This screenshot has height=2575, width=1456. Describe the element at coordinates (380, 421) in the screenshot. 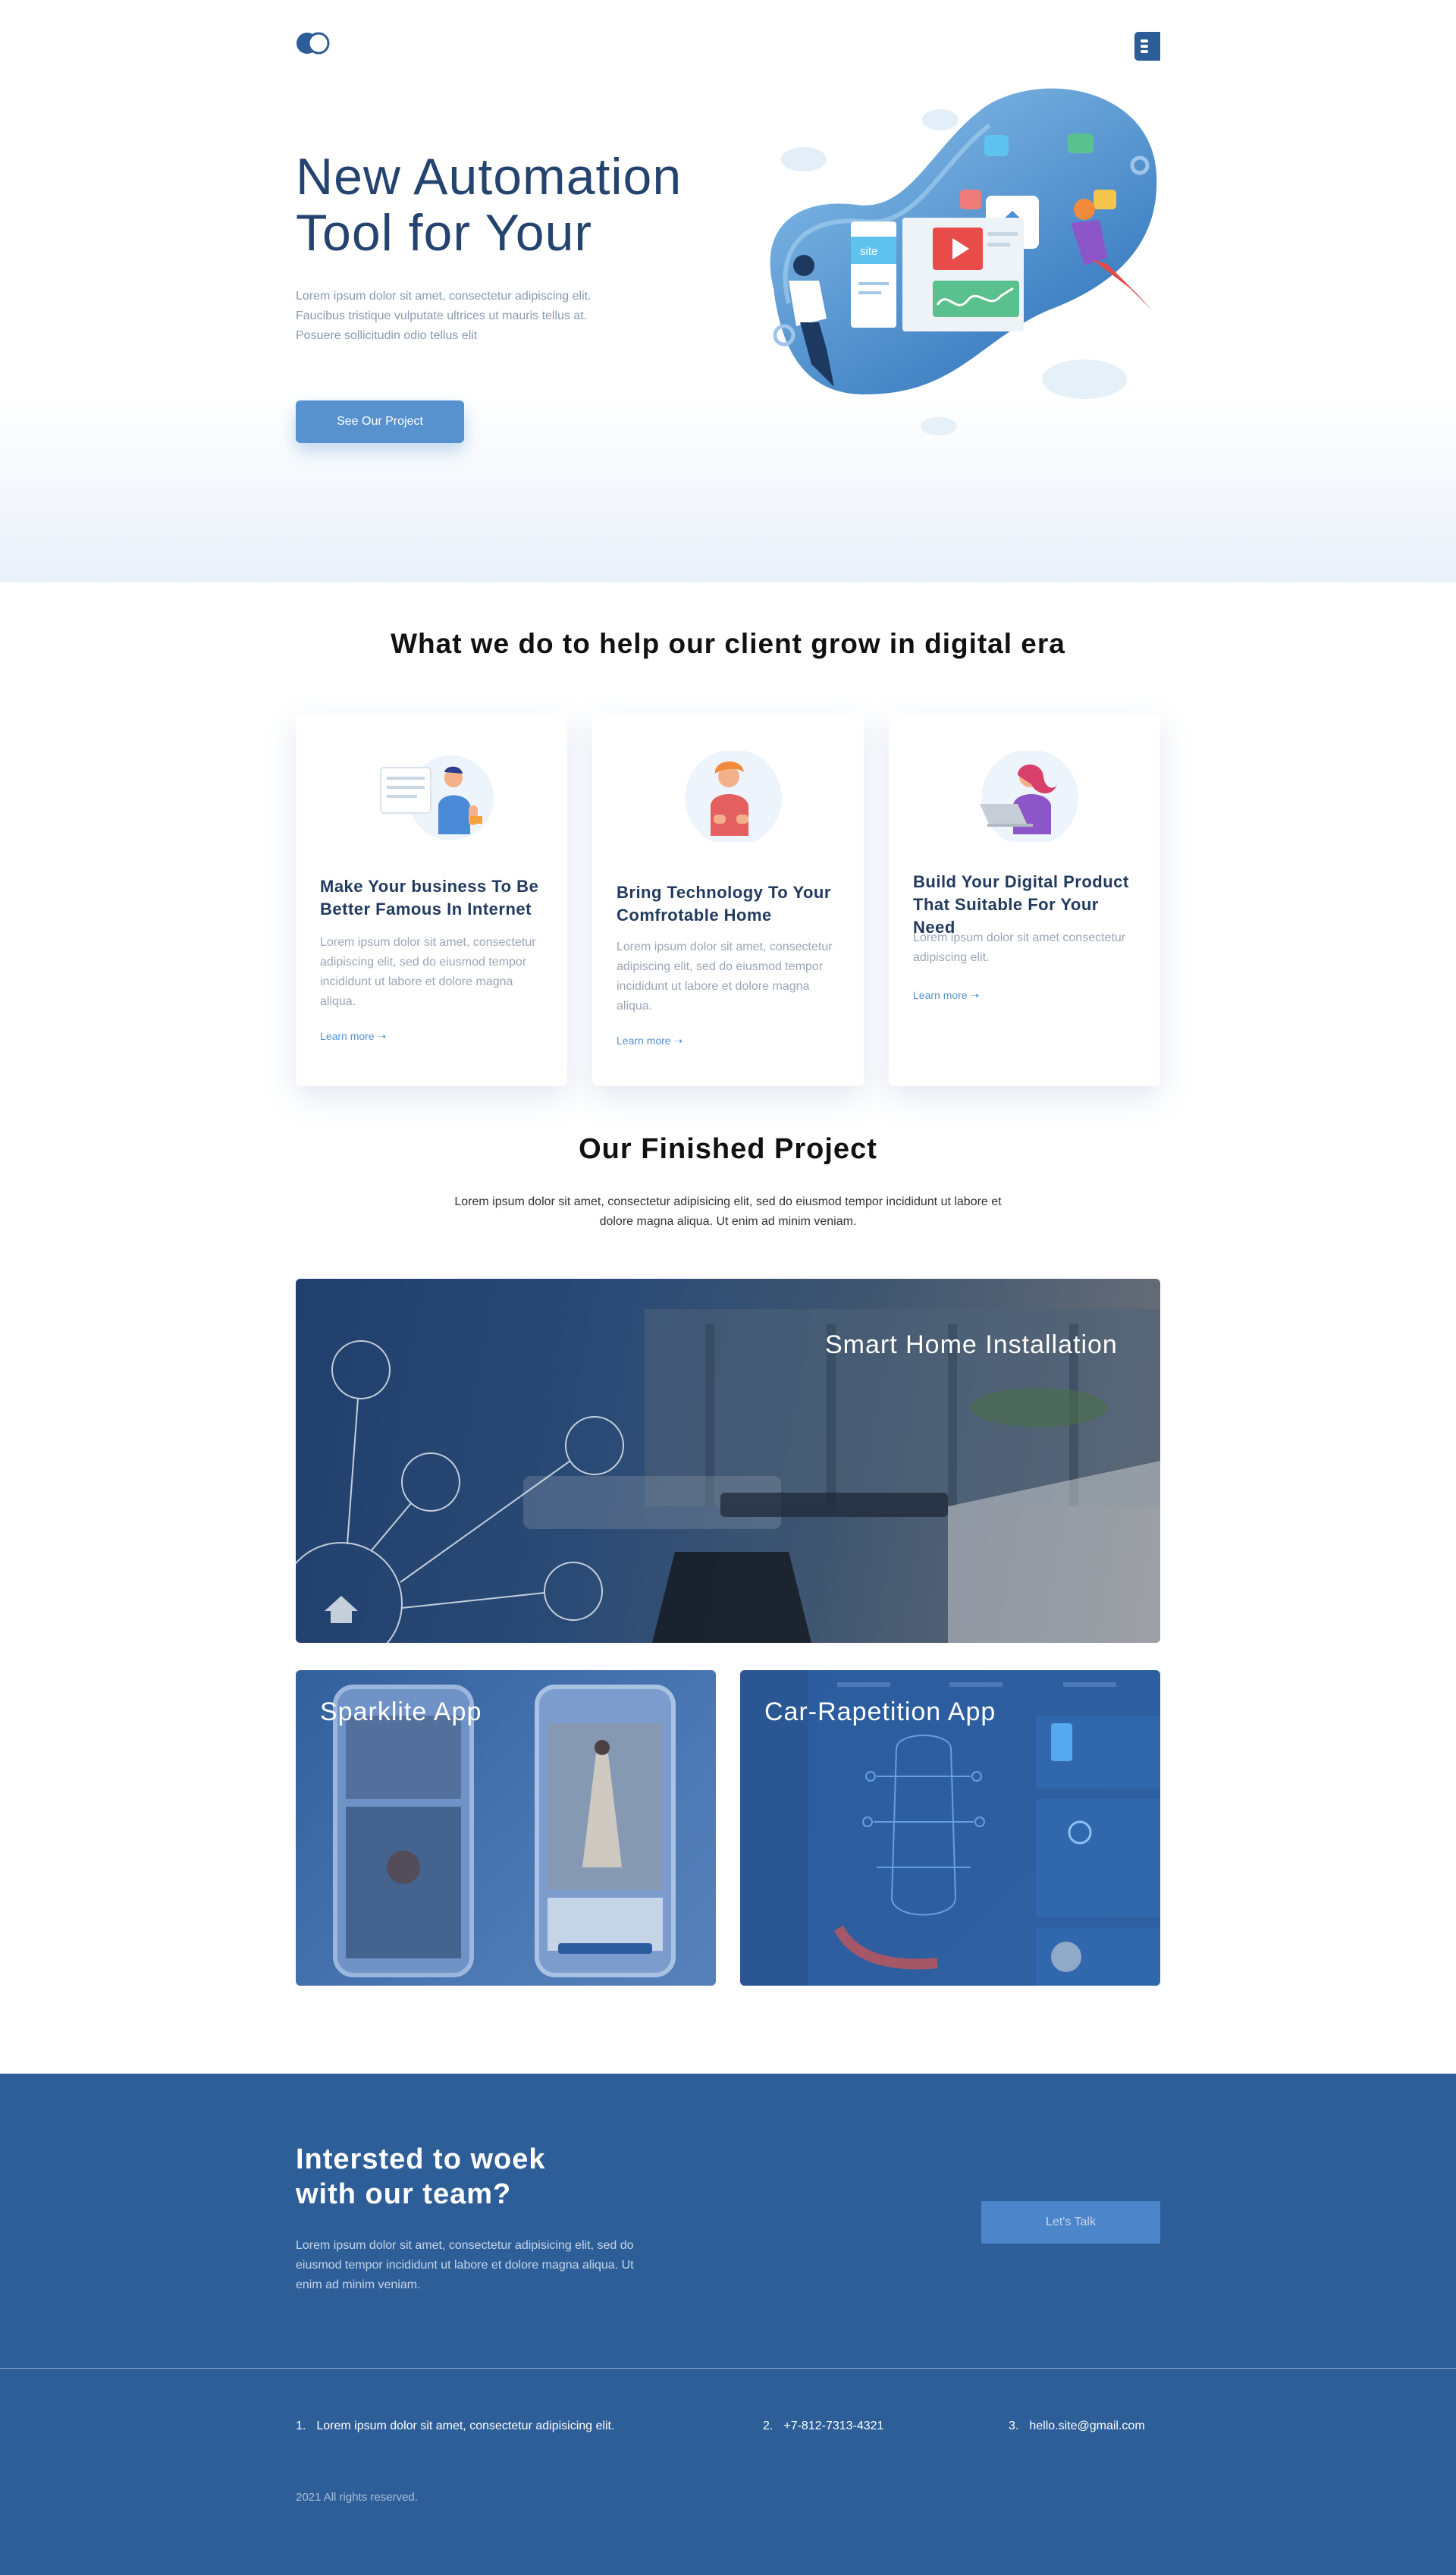

I see `see-project-button: See Our Project` at that location.